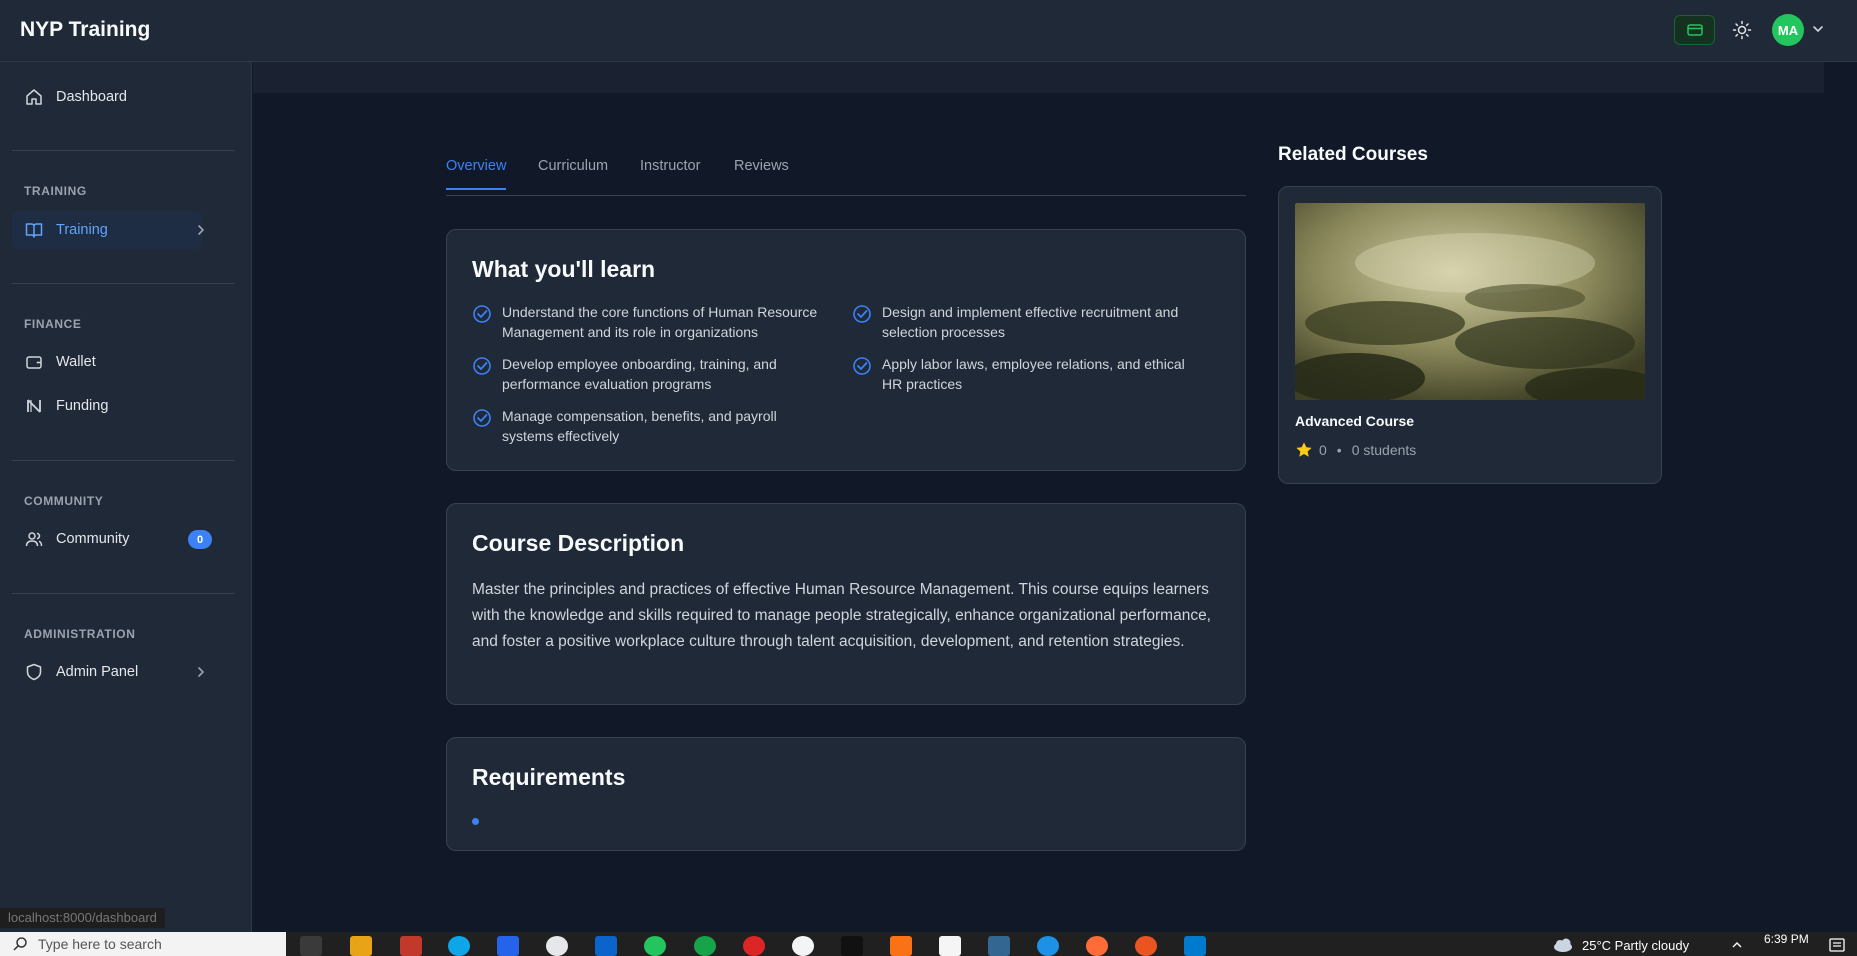 This screenshot has height=956, width=1857. Describe the element at coordinates (34, 539) in the screenshot. I see `users-icon` at that location.